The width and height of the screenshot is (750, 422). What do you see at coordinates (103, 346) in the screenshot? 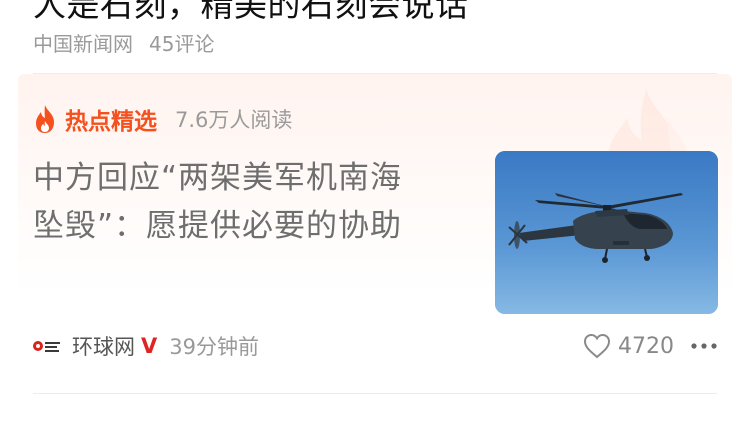
I see `source-name: 环球网` at bounding box center [103, 346].